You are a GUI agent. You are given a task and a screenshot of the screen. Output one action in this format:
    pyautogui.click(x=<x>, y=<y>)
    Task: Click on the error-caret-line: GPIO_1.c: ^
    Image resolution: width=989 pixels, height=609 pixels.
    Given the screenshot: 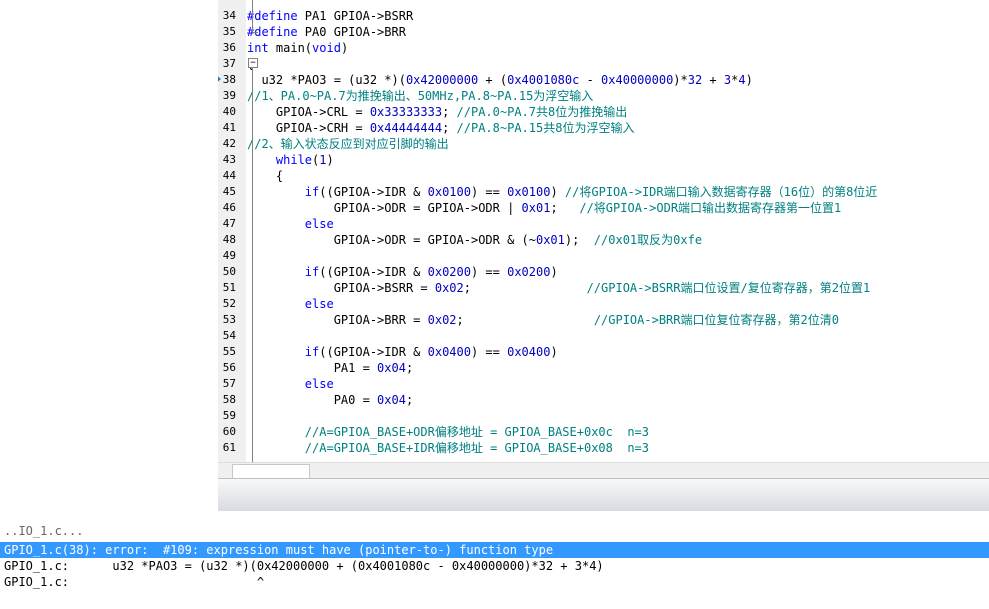 What is the action you would take?
    pyautogui.click(x=134, y=582)
    